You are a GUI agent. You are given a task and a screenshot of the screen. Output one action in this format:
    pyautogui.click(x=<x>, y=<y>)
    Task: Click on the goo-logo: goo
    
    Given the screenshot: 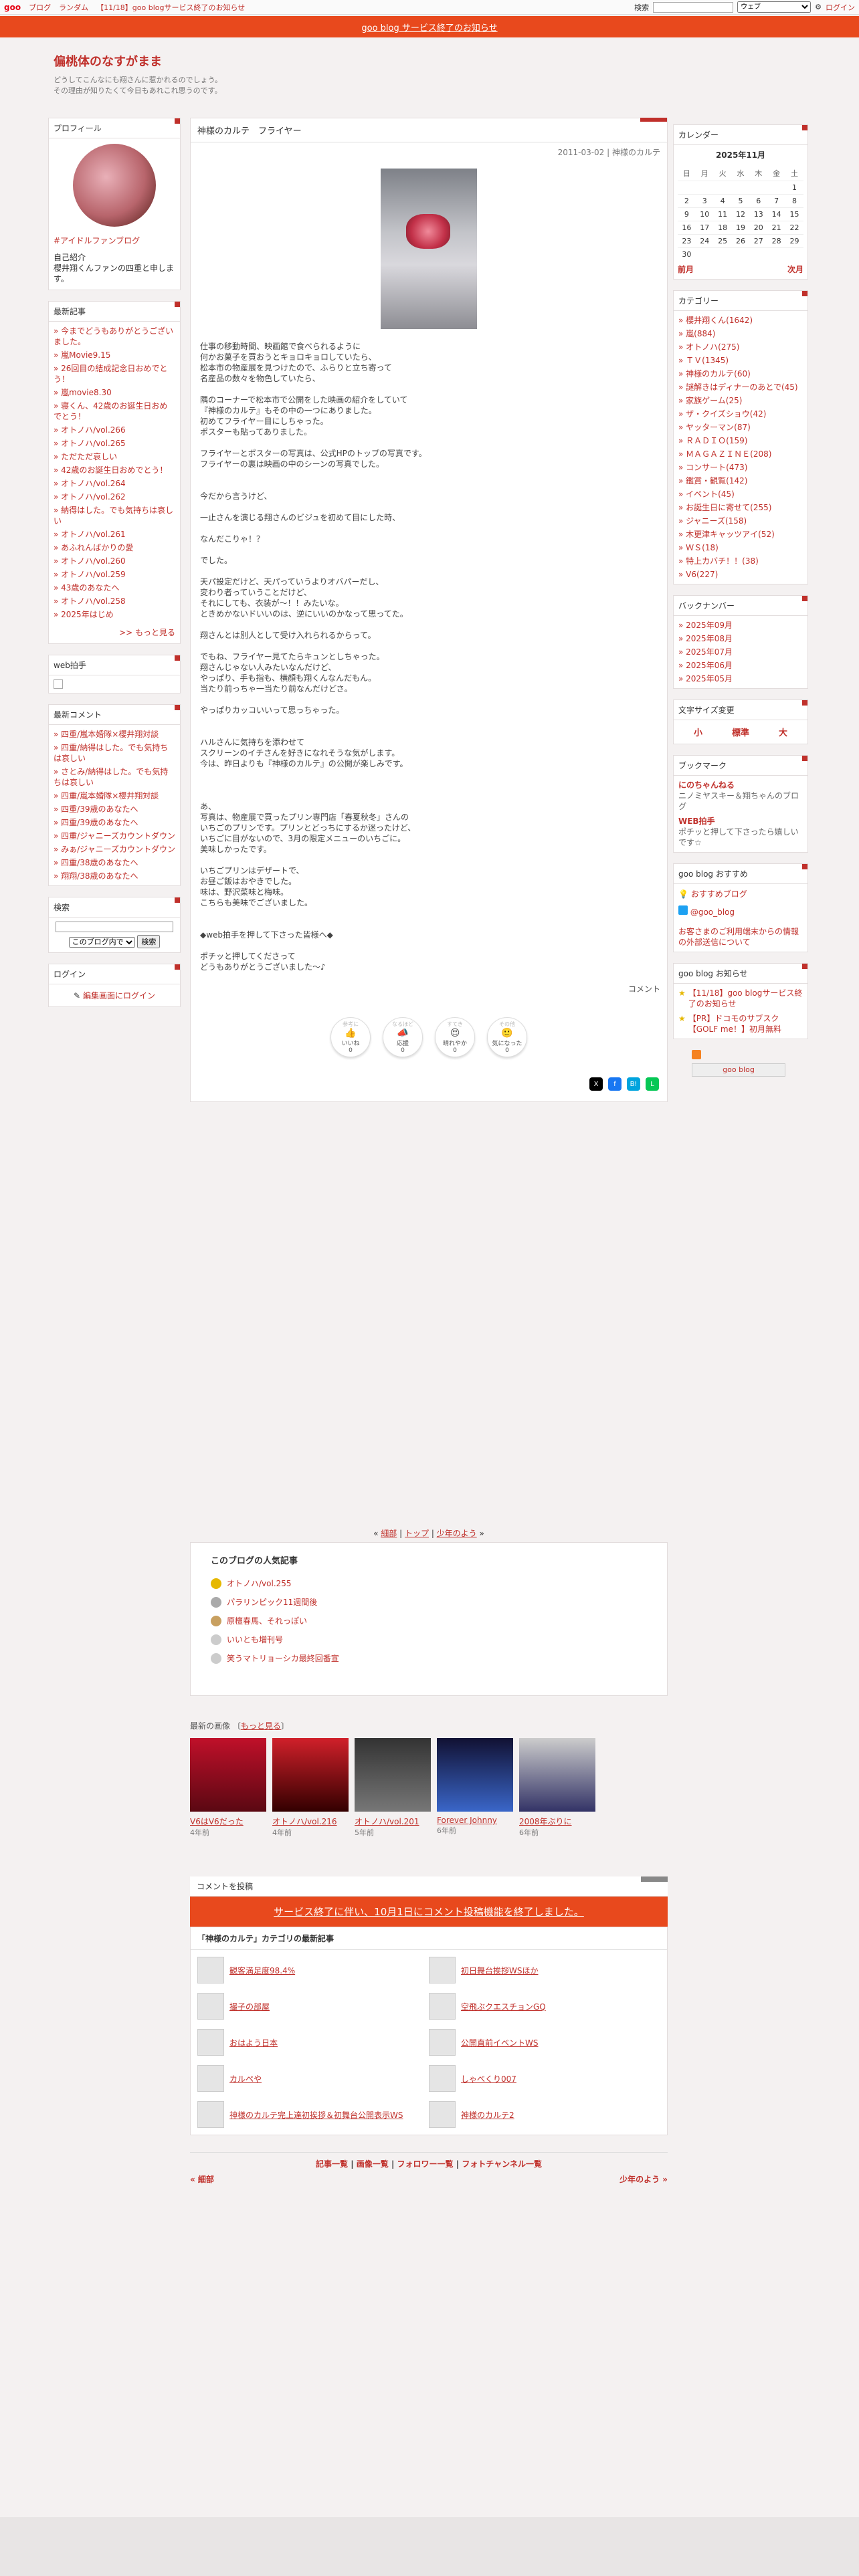 What is the action you would take?
    pyautogui.click(x=12, y=8)
    